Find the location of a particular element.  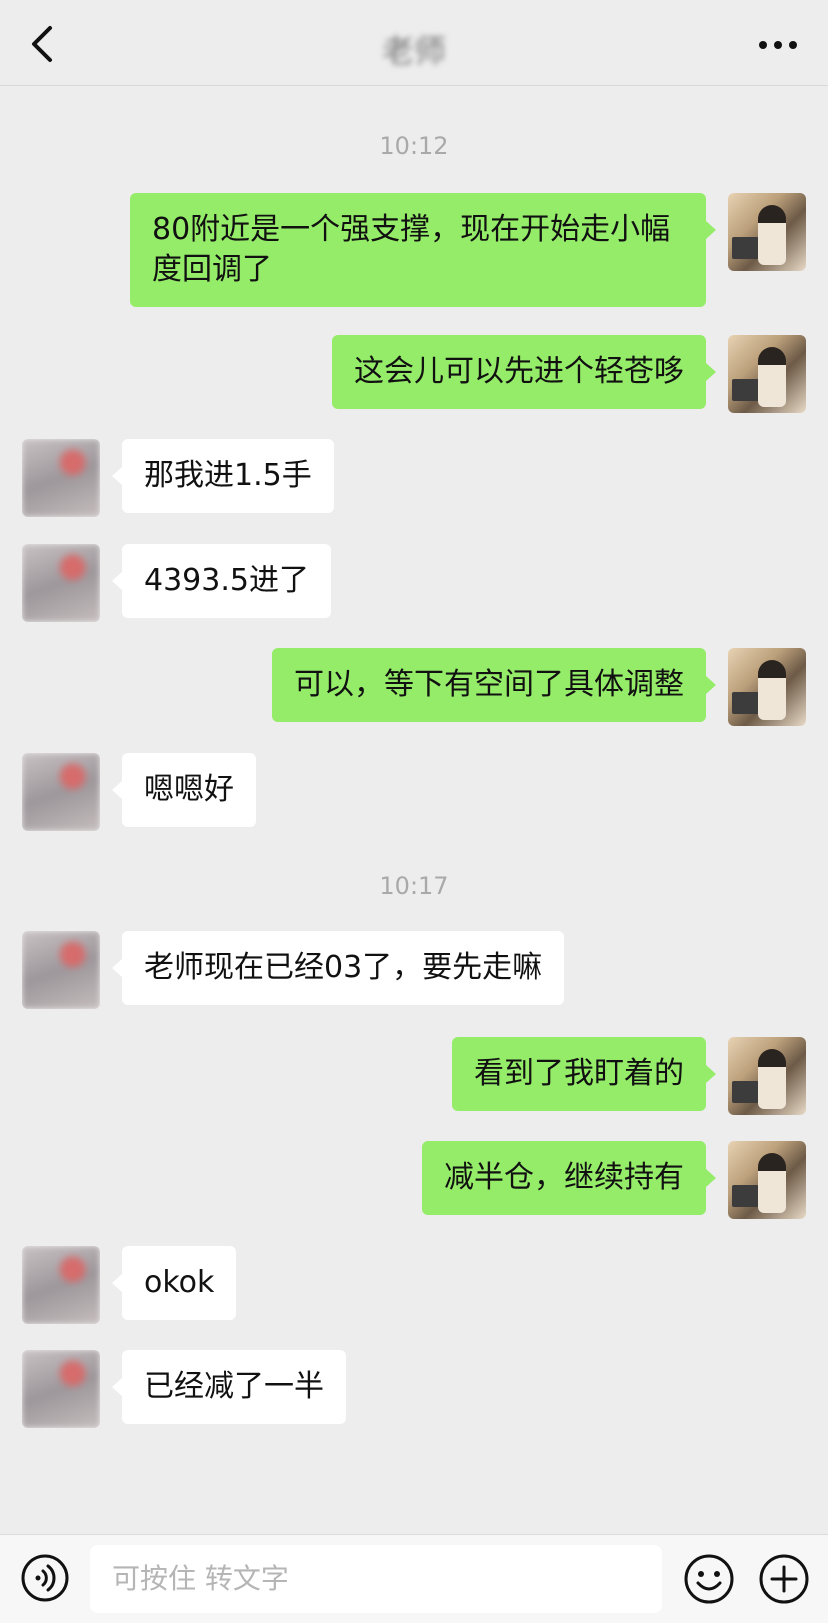

message-bubble: 减半仓，继续持有 is located at coordinates (569, 1178).